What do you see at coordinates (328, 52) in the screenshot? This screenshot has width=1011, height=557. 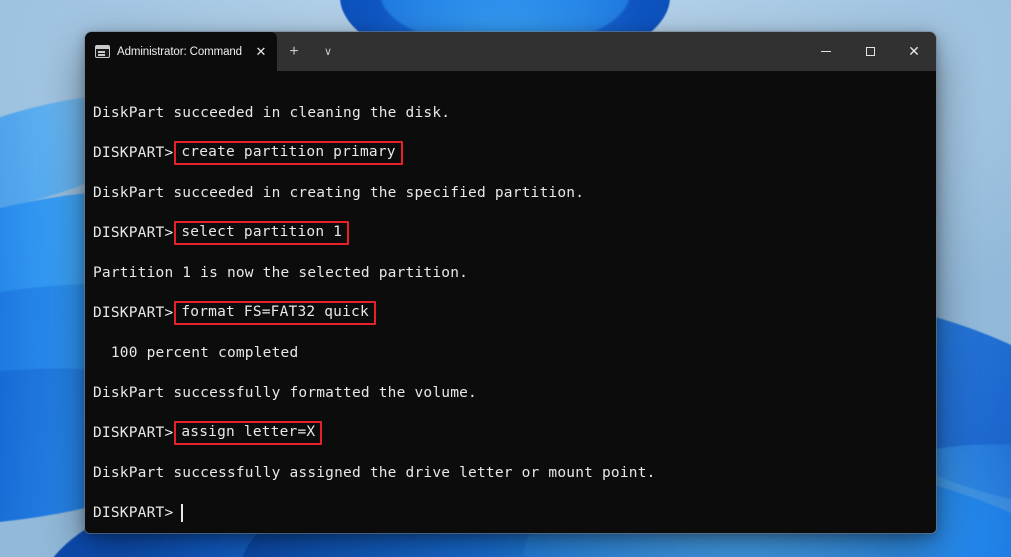 I see `chevron-down-icon: ∨` at bounding box center [328, 52].